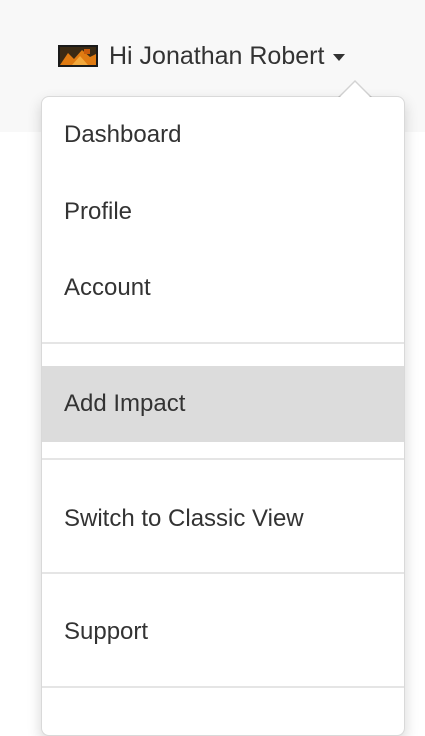 The image size is (425, 736). What do you see at coordinates (223, 212) in the screenshot?
I see `menu-item-profile: Profile` at bounding box center [223, 212].